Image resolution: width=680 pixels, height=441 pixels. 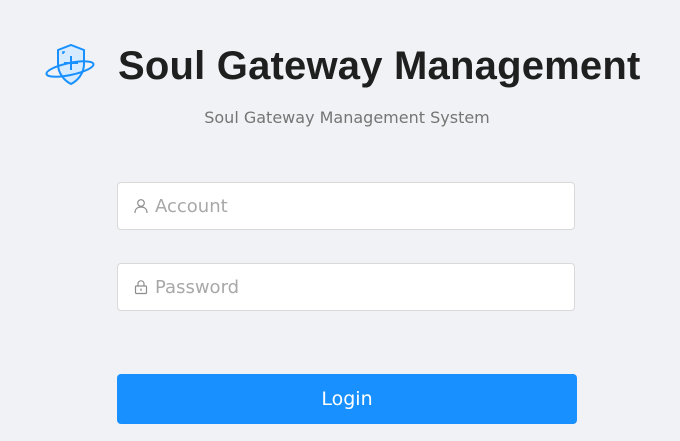 I want to click on account-field, so click(x=346, y=206).